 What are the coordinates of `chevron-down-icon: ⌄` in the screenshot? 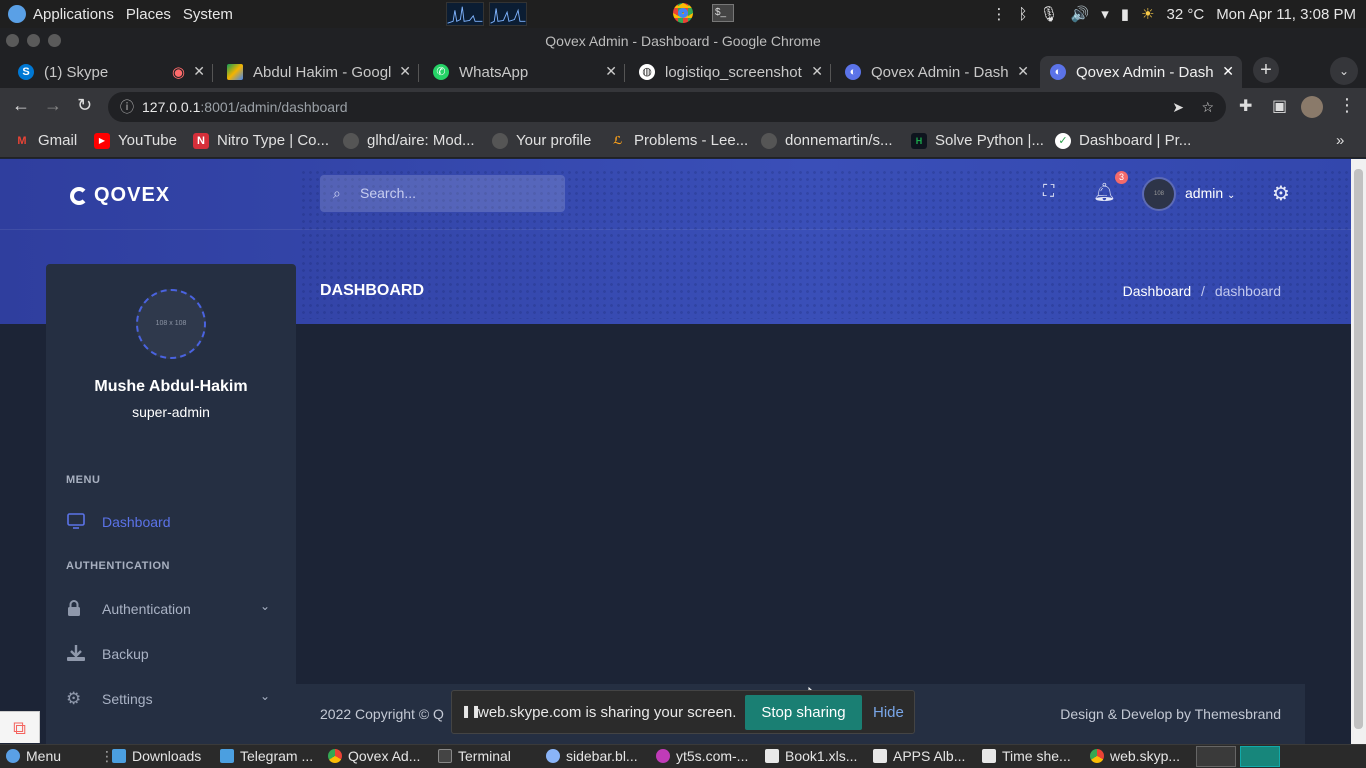 It's located at (1231, 195).